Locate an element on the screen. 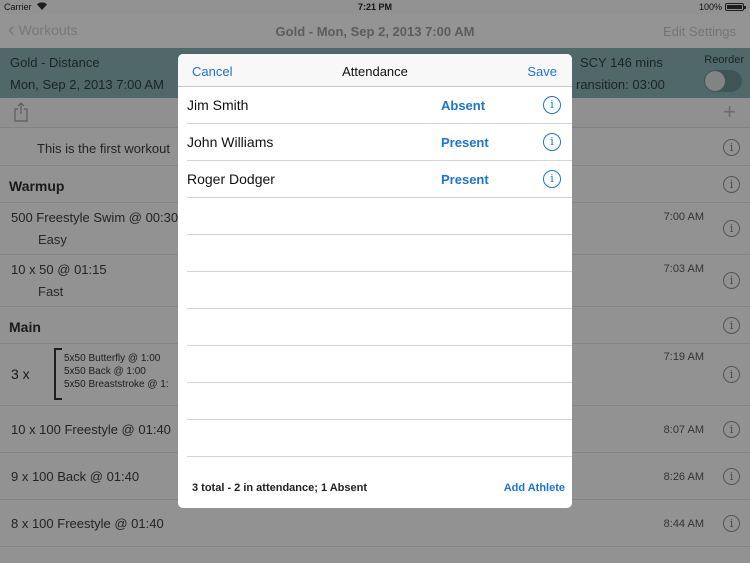 The height and width of the screenshot is (563, 750). attendance-summary: 3 total - 2 in attendance; 1 Absent is located at coordinates (280, 488).